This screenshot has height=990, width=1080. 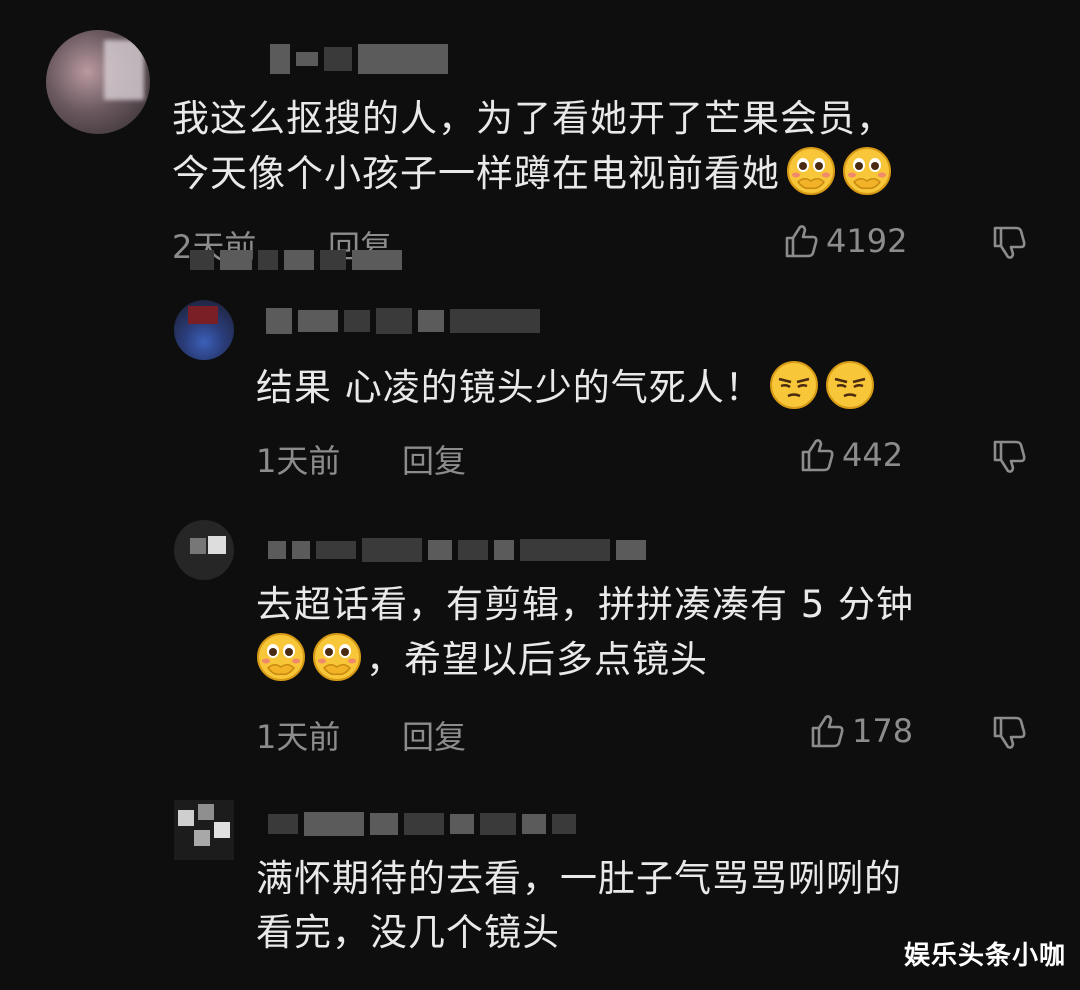 I want to click on comment-text: 去超话看，有剪辑，拼拼凑凑有 5 分钟 ，希望以后多点镜头, so click(x=585, y=632).